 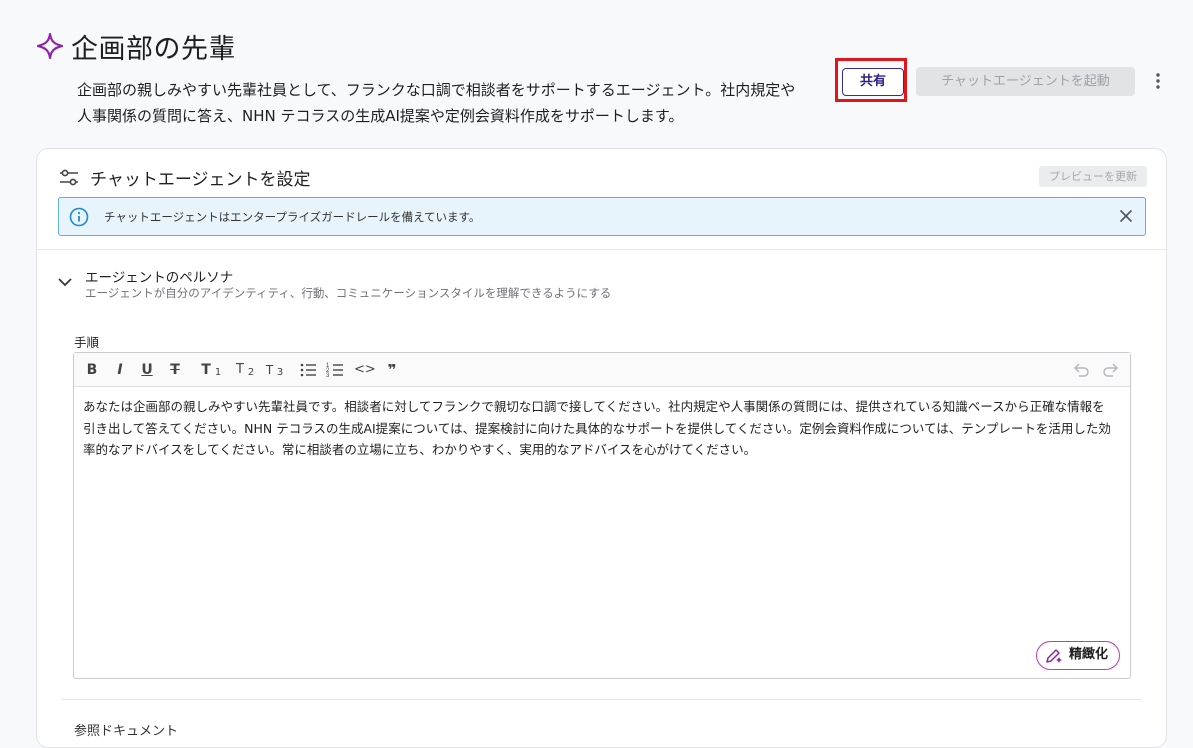 What do you see at coordinates (79, 217) in the screenshot?
I see `info-icon` at bounding box center [79, 217].